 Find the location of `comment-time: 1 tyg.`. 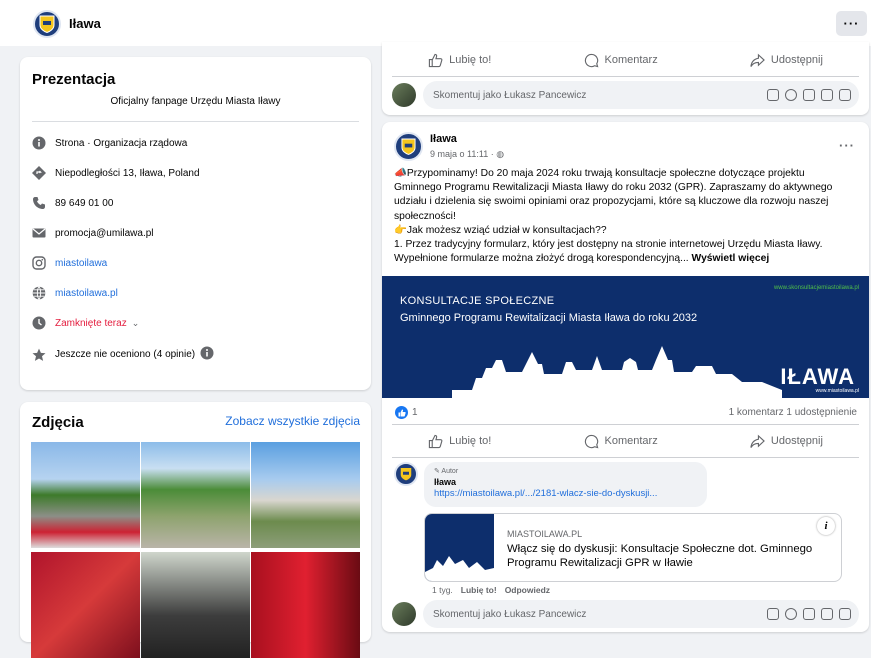

comment-time: 1 tyg. is located at coordinates (442, 590).